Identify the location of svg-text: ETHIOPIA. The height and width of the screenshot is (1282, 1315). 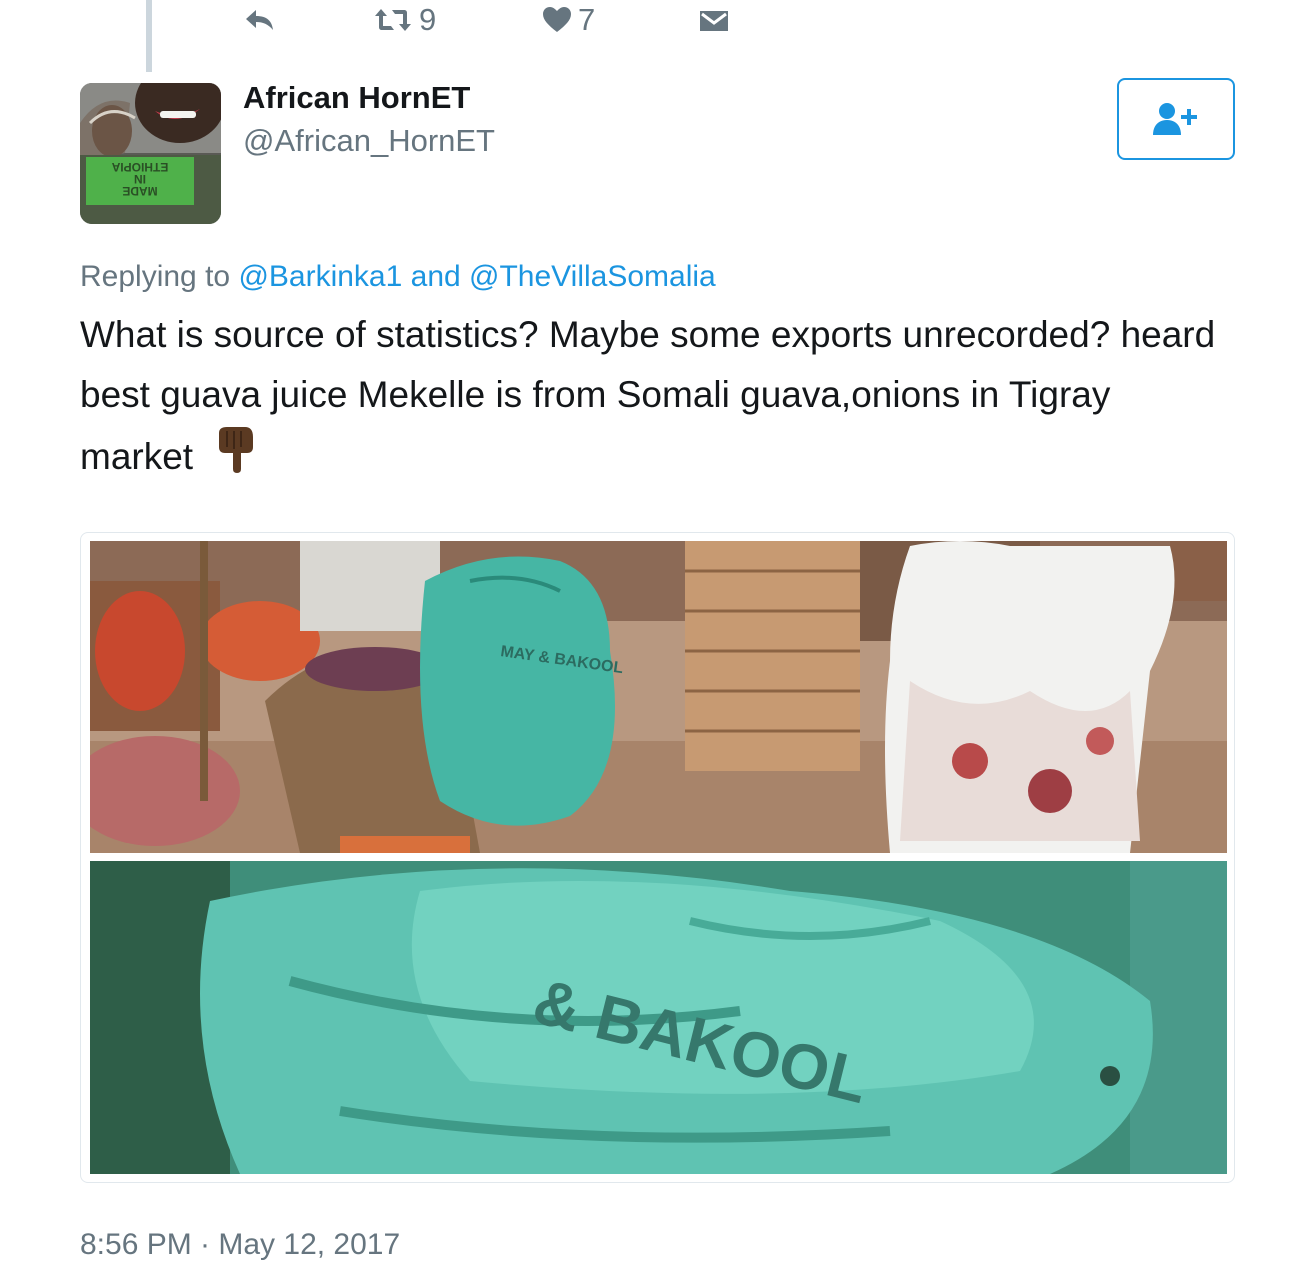
(139, 167).